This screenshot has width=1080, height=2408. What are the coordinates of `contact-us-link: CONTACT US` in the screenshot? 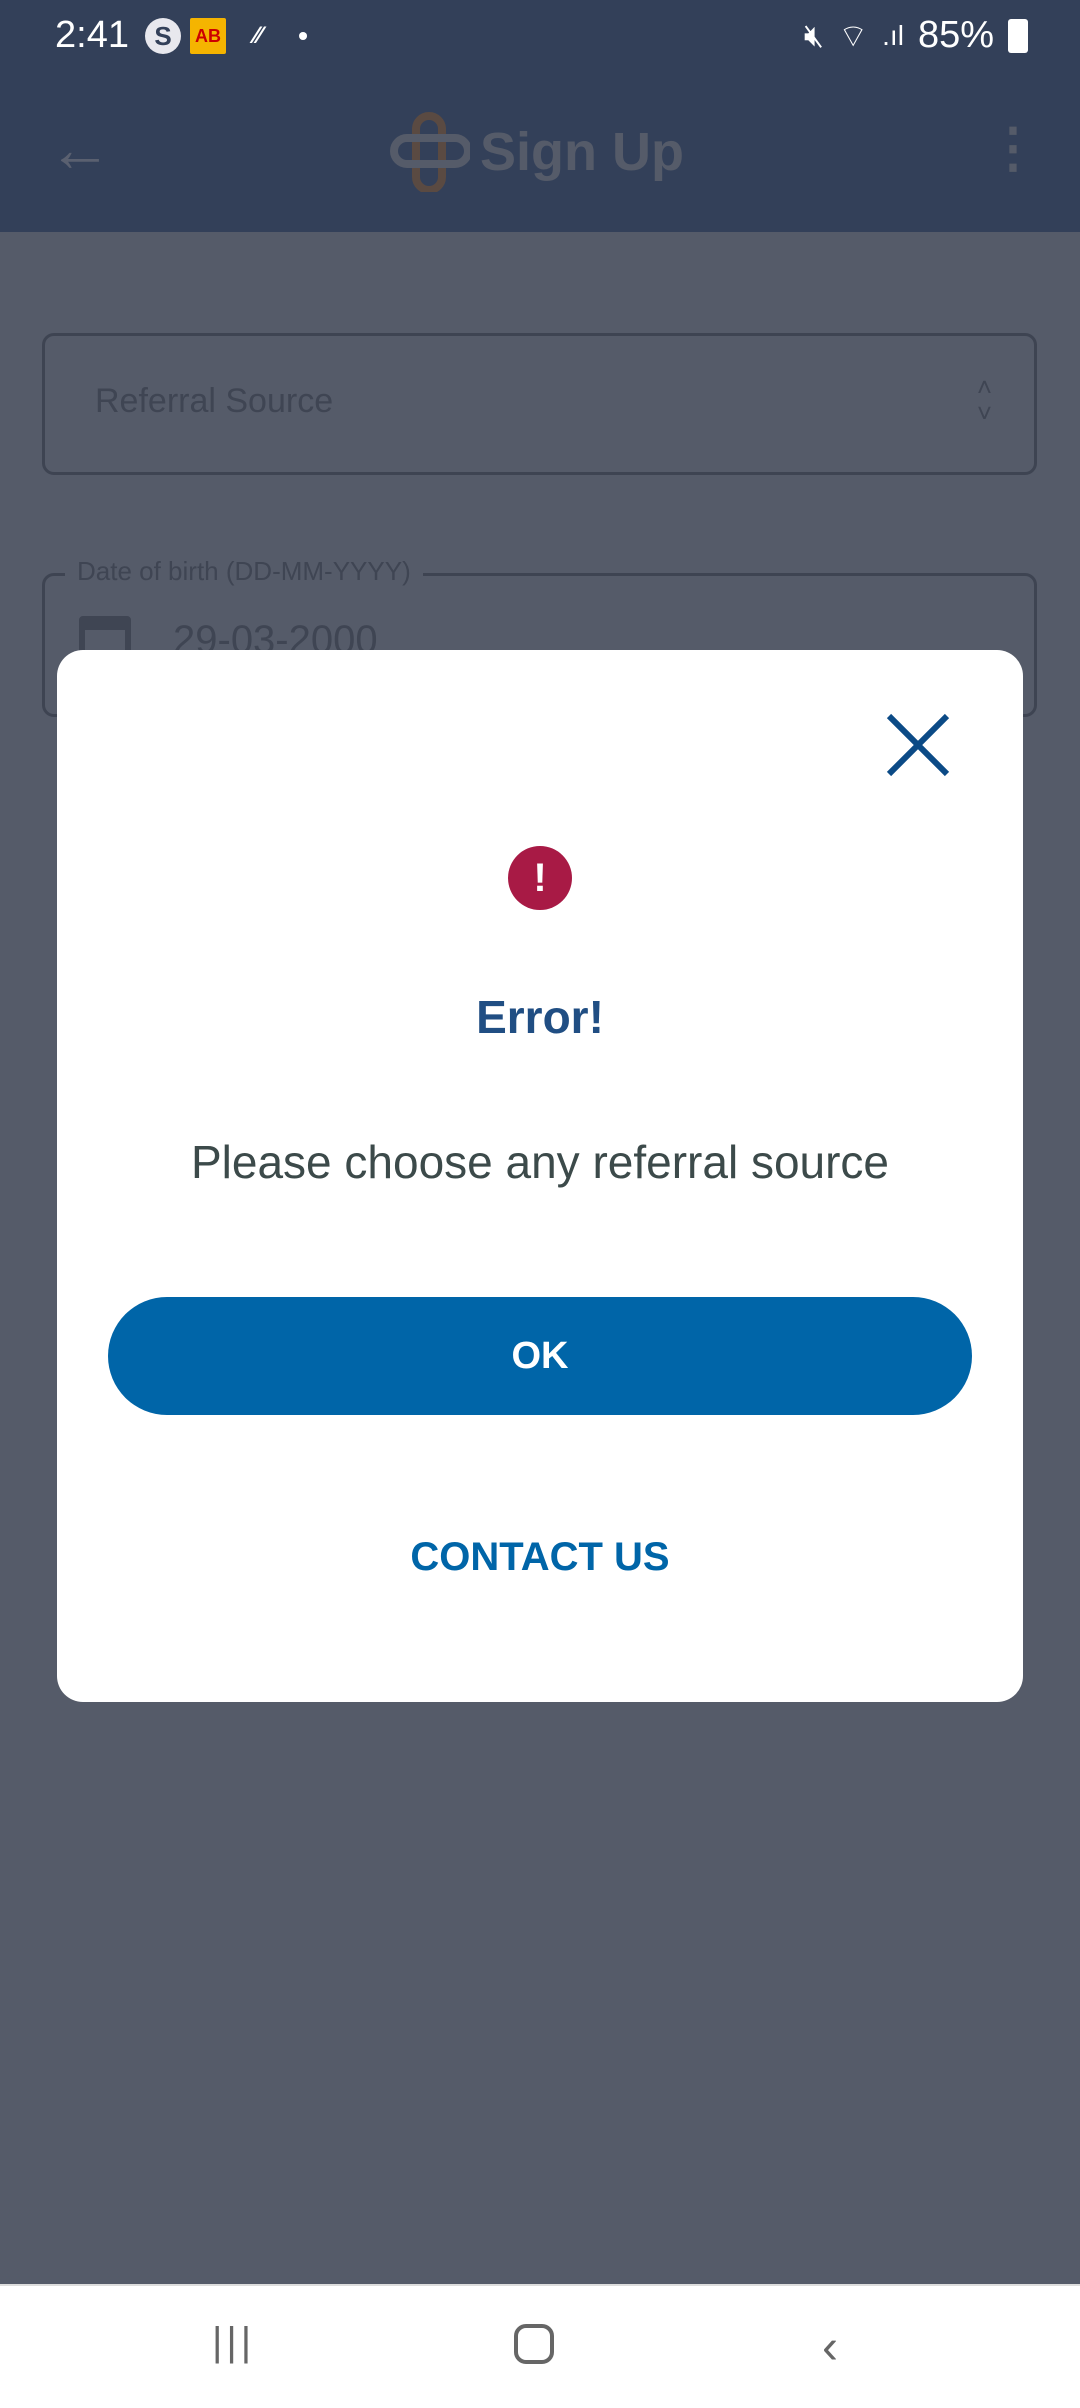 It's located at (540, 1557).